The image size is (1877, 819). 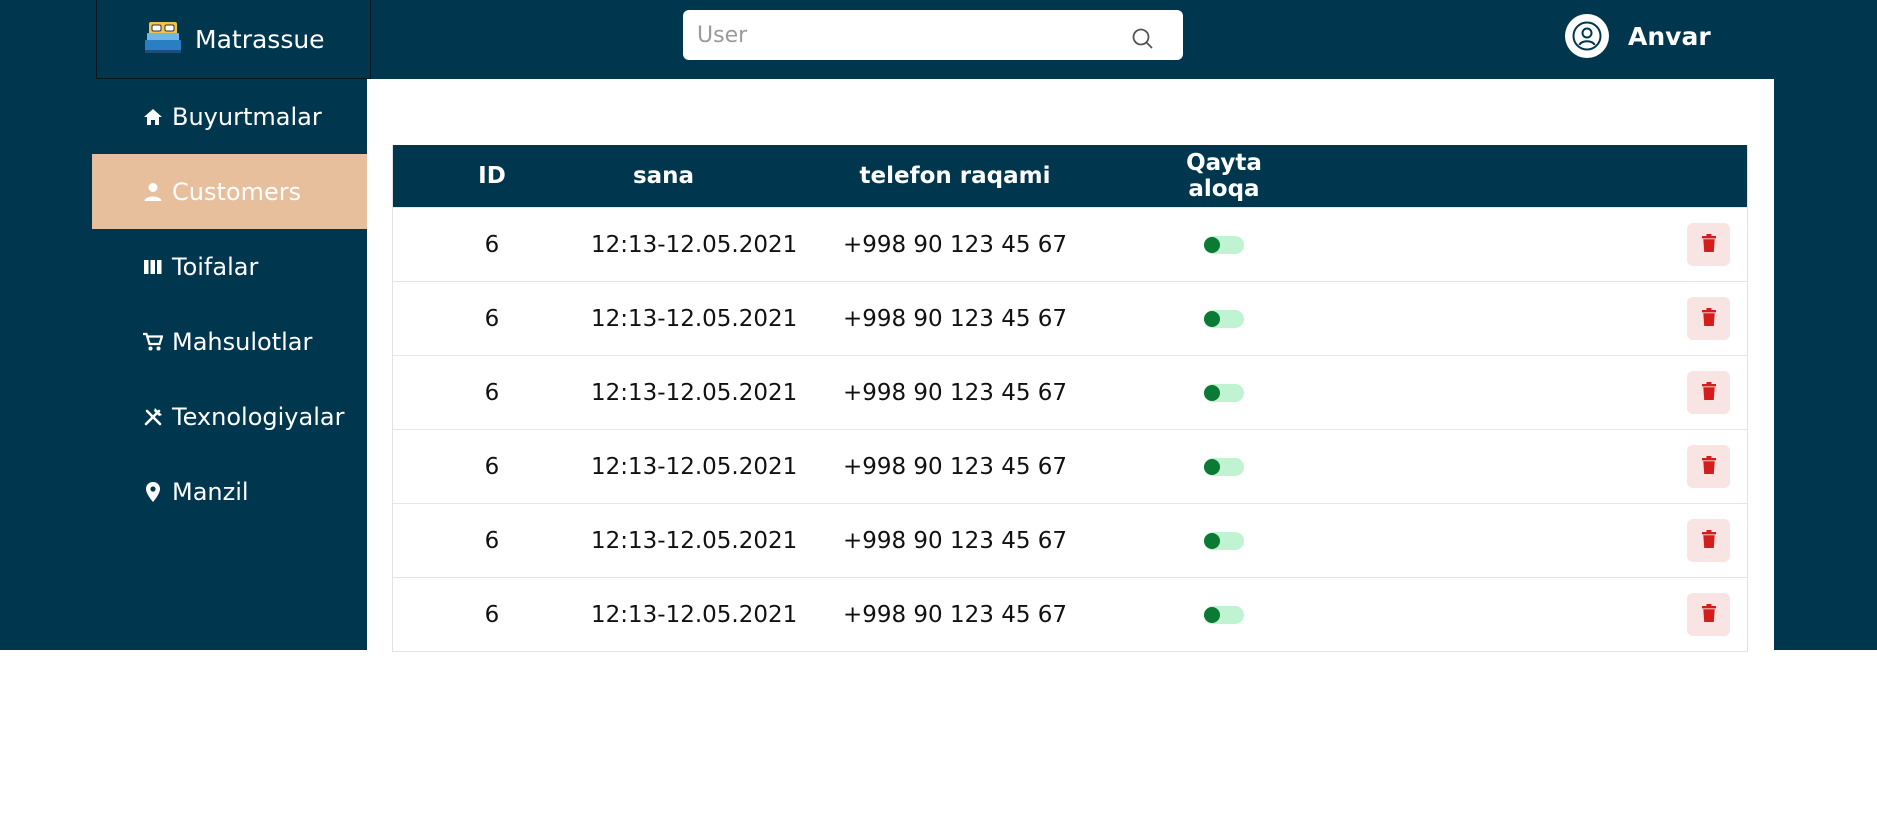 I want to click on brand: Matrassue, so click(x=233, y=39).